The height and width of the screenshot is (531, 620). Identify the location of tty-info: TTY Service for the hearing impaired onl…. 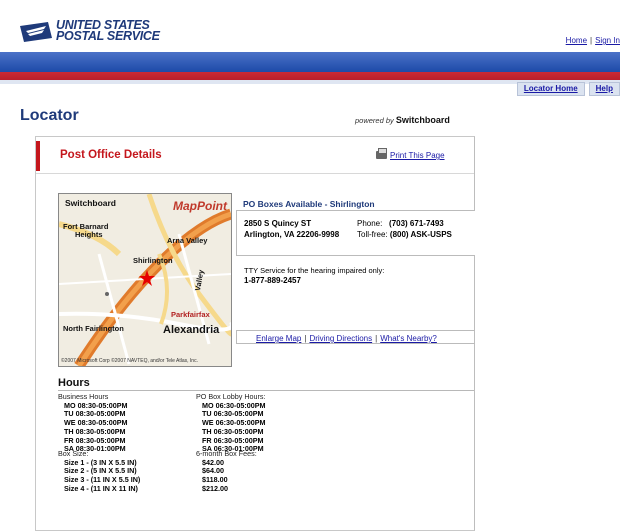
(314, 276).